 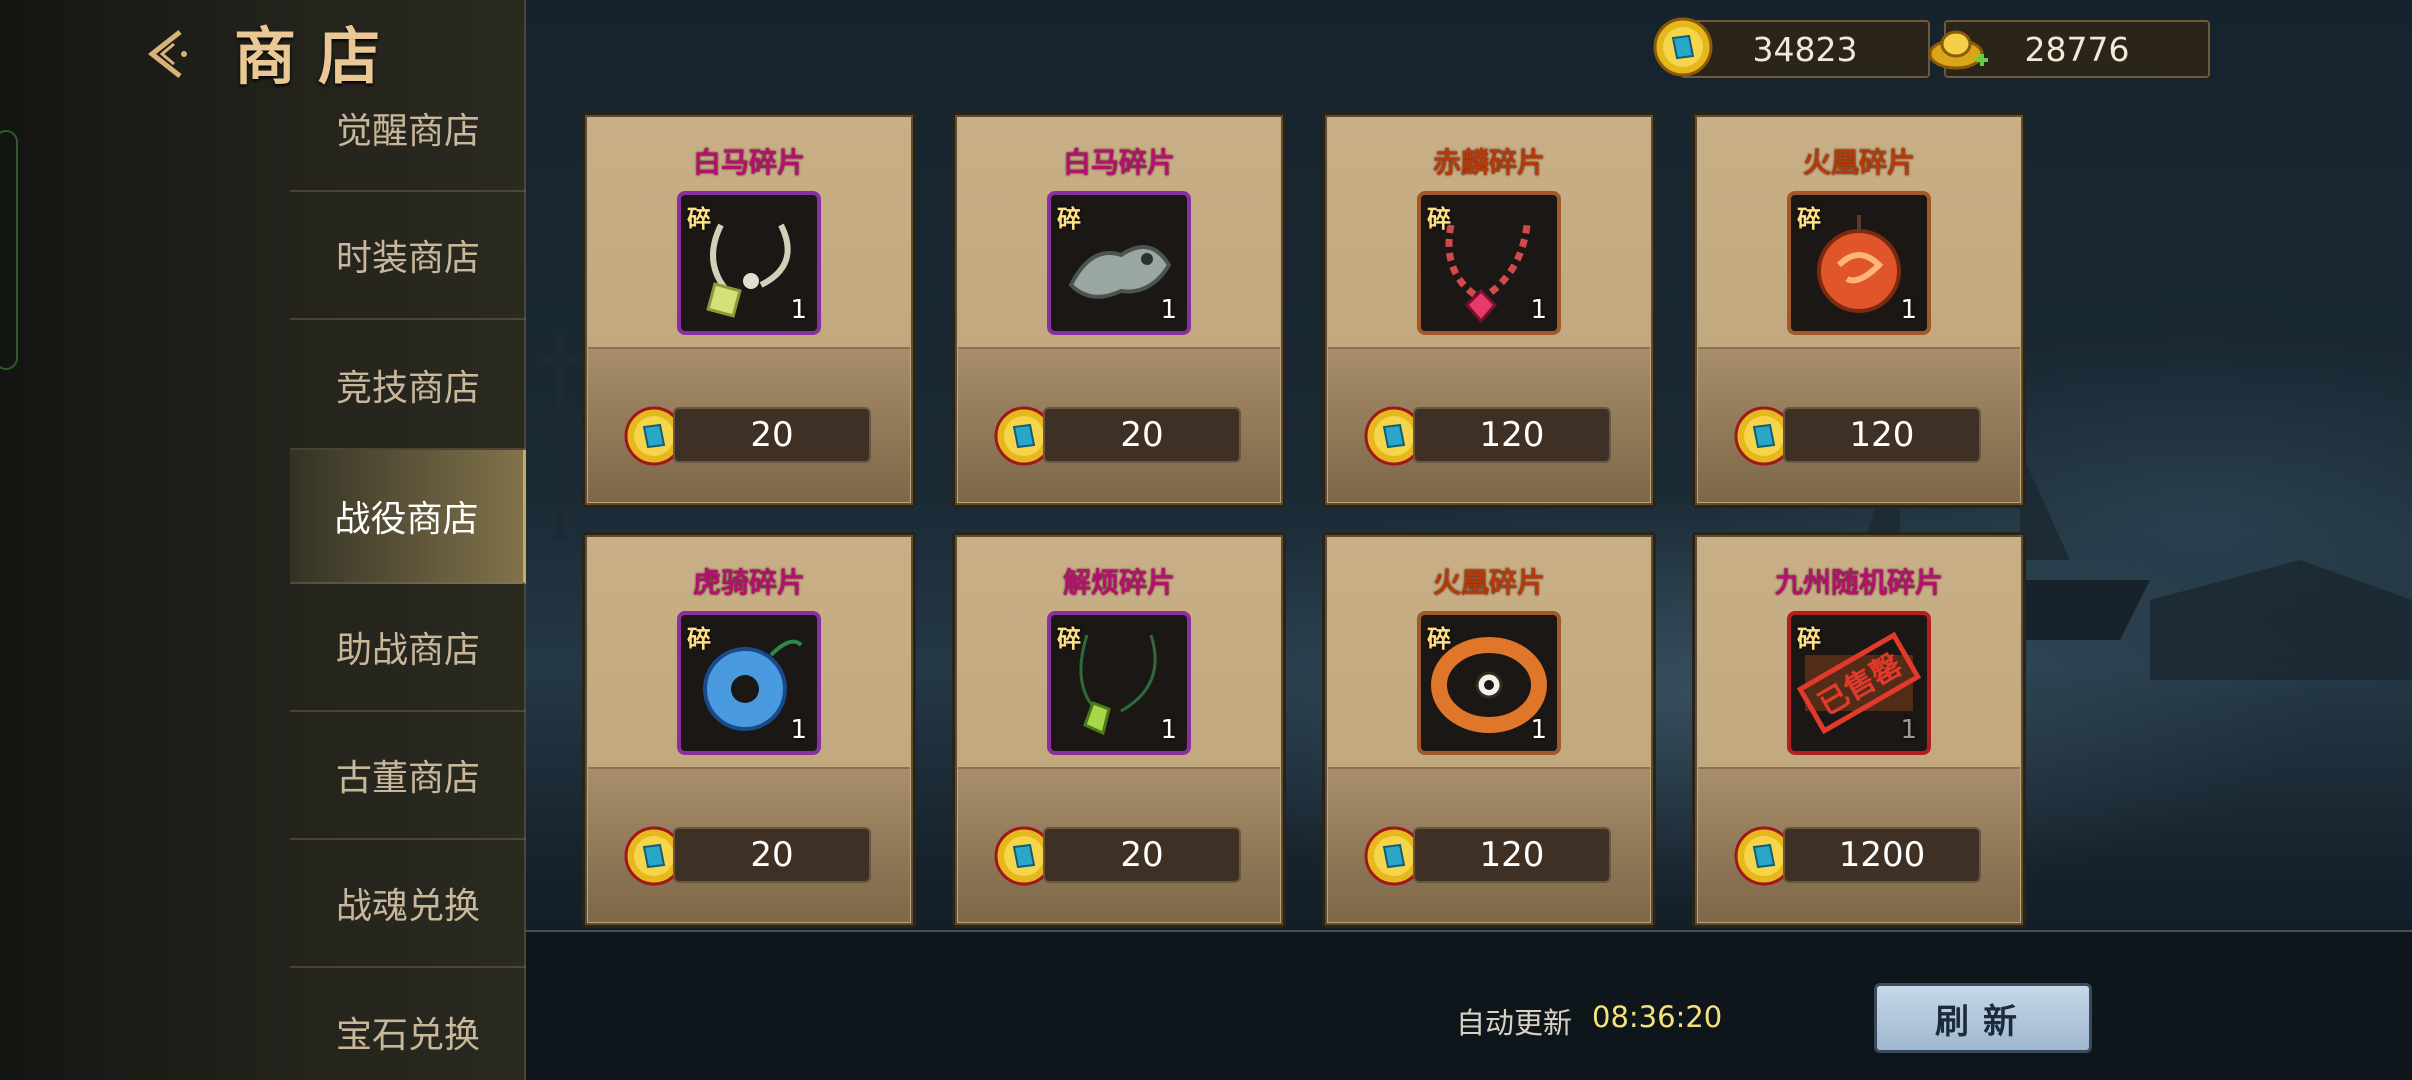 I want to click on sidebar-item-gem-exchange: 宝石兑换, so click(x=408, y=1024).